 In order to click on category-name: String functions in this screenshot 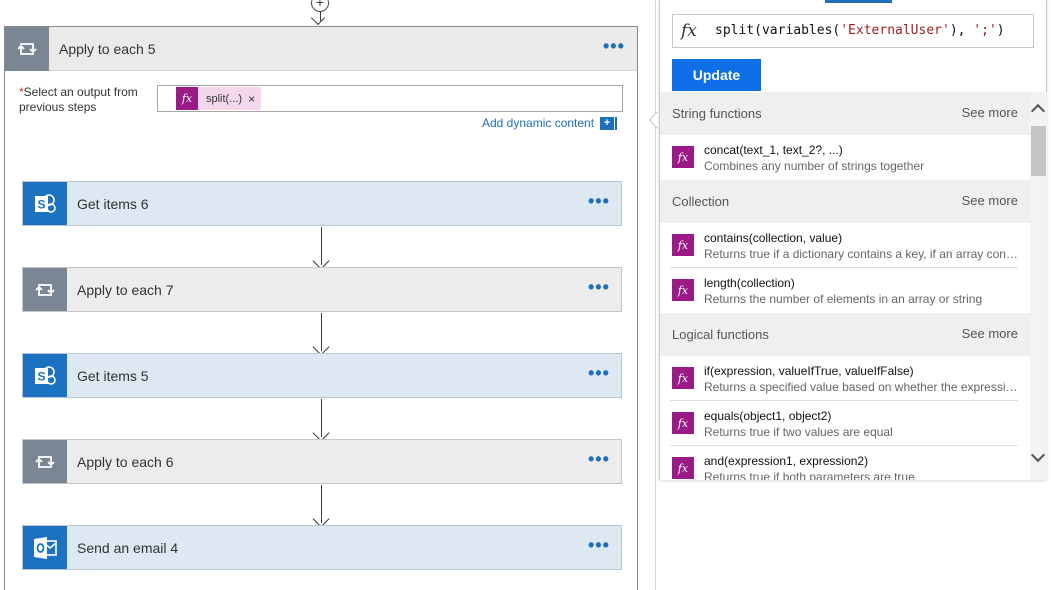, I will do `click(717, 113)`.